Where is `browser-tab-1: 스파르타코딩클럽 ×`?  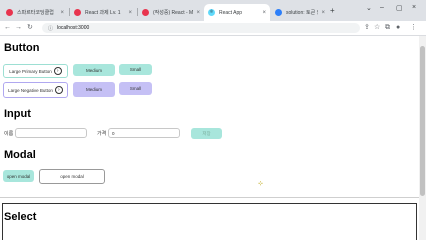
browser-tab-1: 스파르타코딩클럽 × is located at coordinates (35, 12).